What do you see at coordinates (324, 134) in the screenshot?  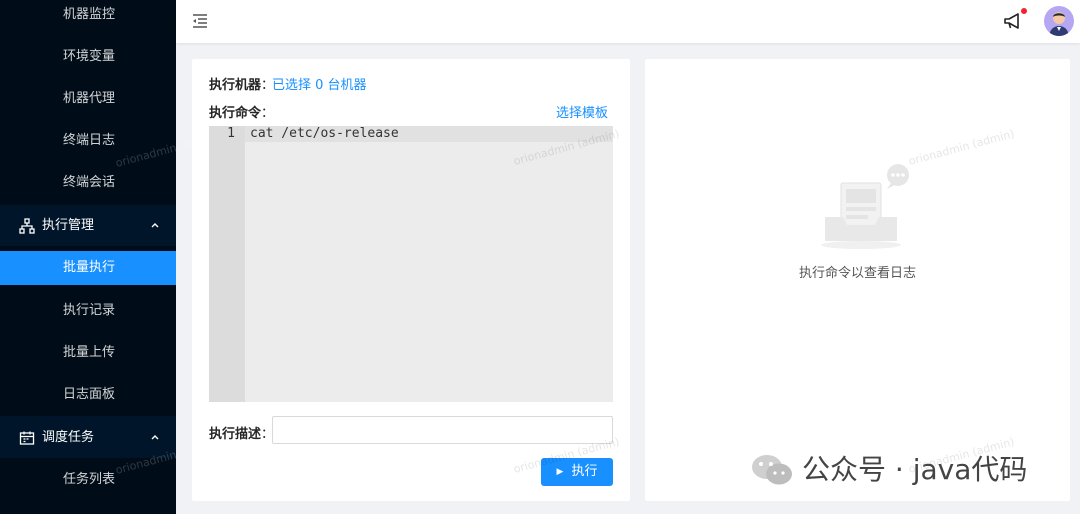 I see `command-code: cat /etc/os-release` at bounding box center [324, 134].